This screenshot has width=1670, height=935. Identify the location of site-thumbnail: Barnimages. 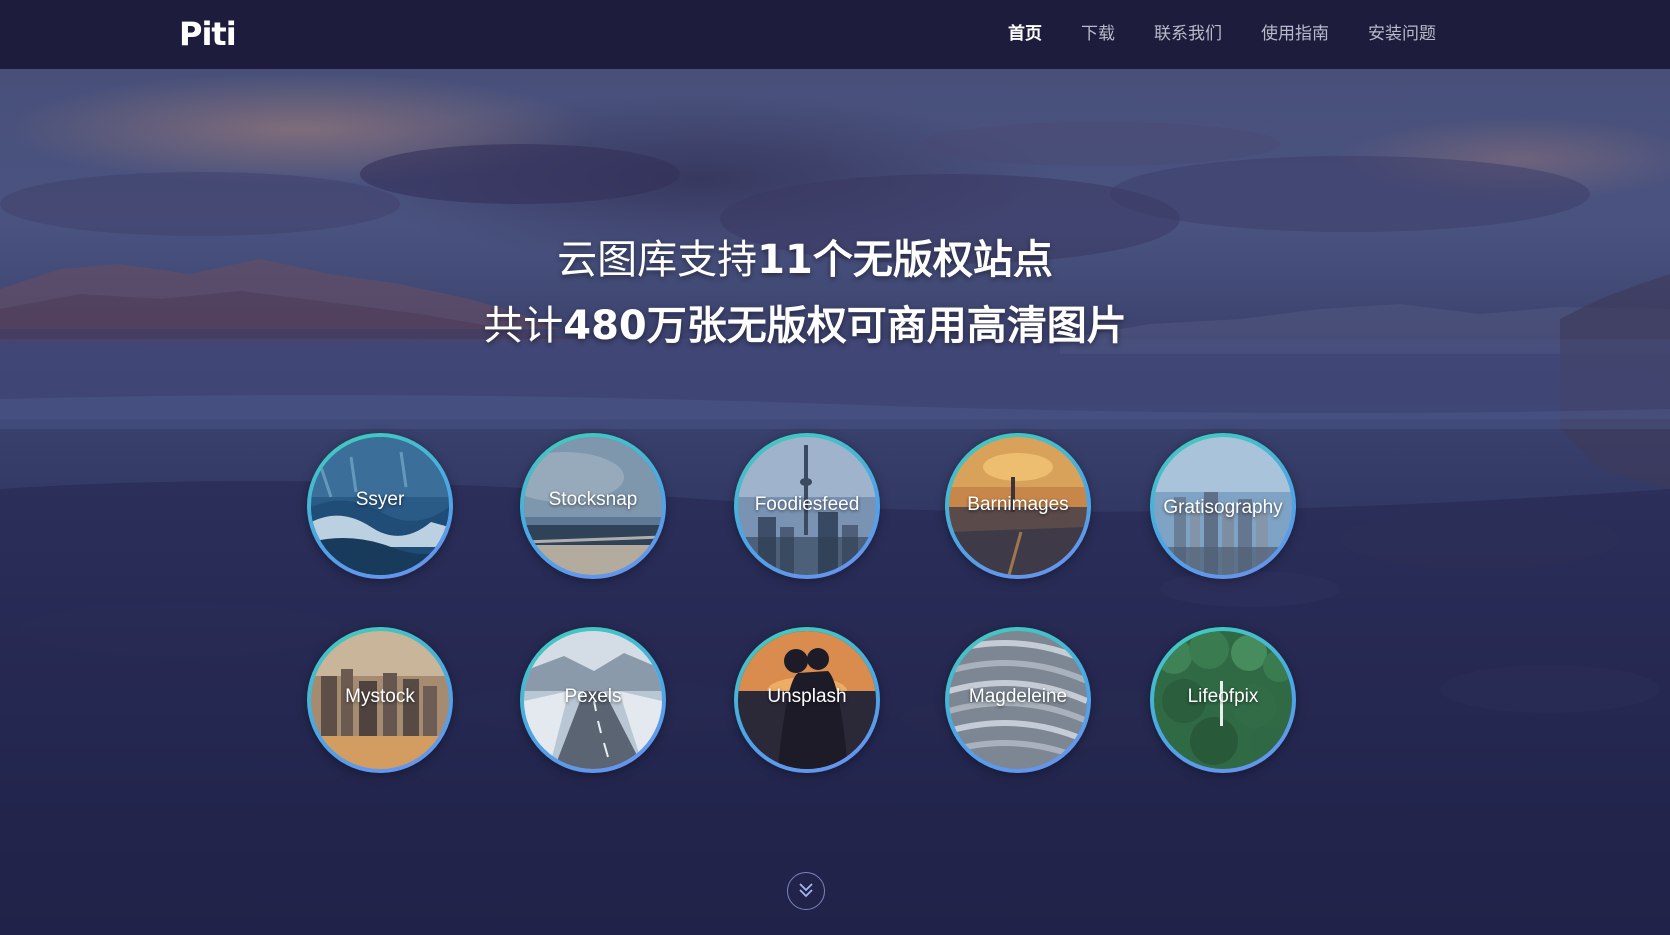
(1018, 506).